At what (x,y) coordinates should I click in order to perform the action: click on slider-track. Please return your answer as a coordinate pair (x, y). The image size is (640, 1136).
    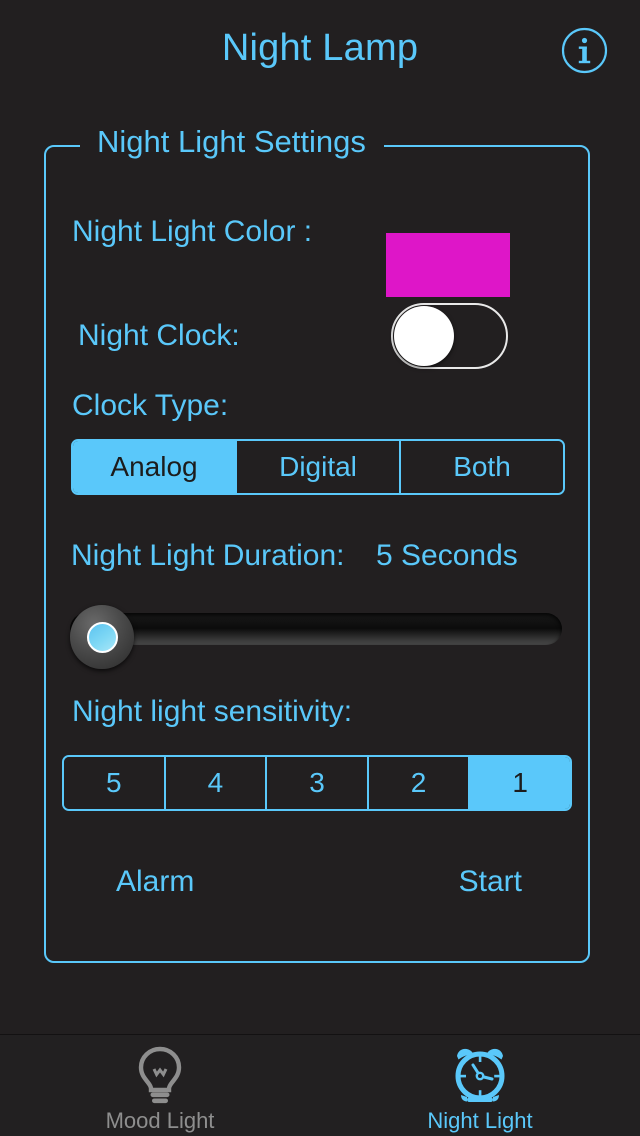
    Looking at the image, I should click on (316, 629).